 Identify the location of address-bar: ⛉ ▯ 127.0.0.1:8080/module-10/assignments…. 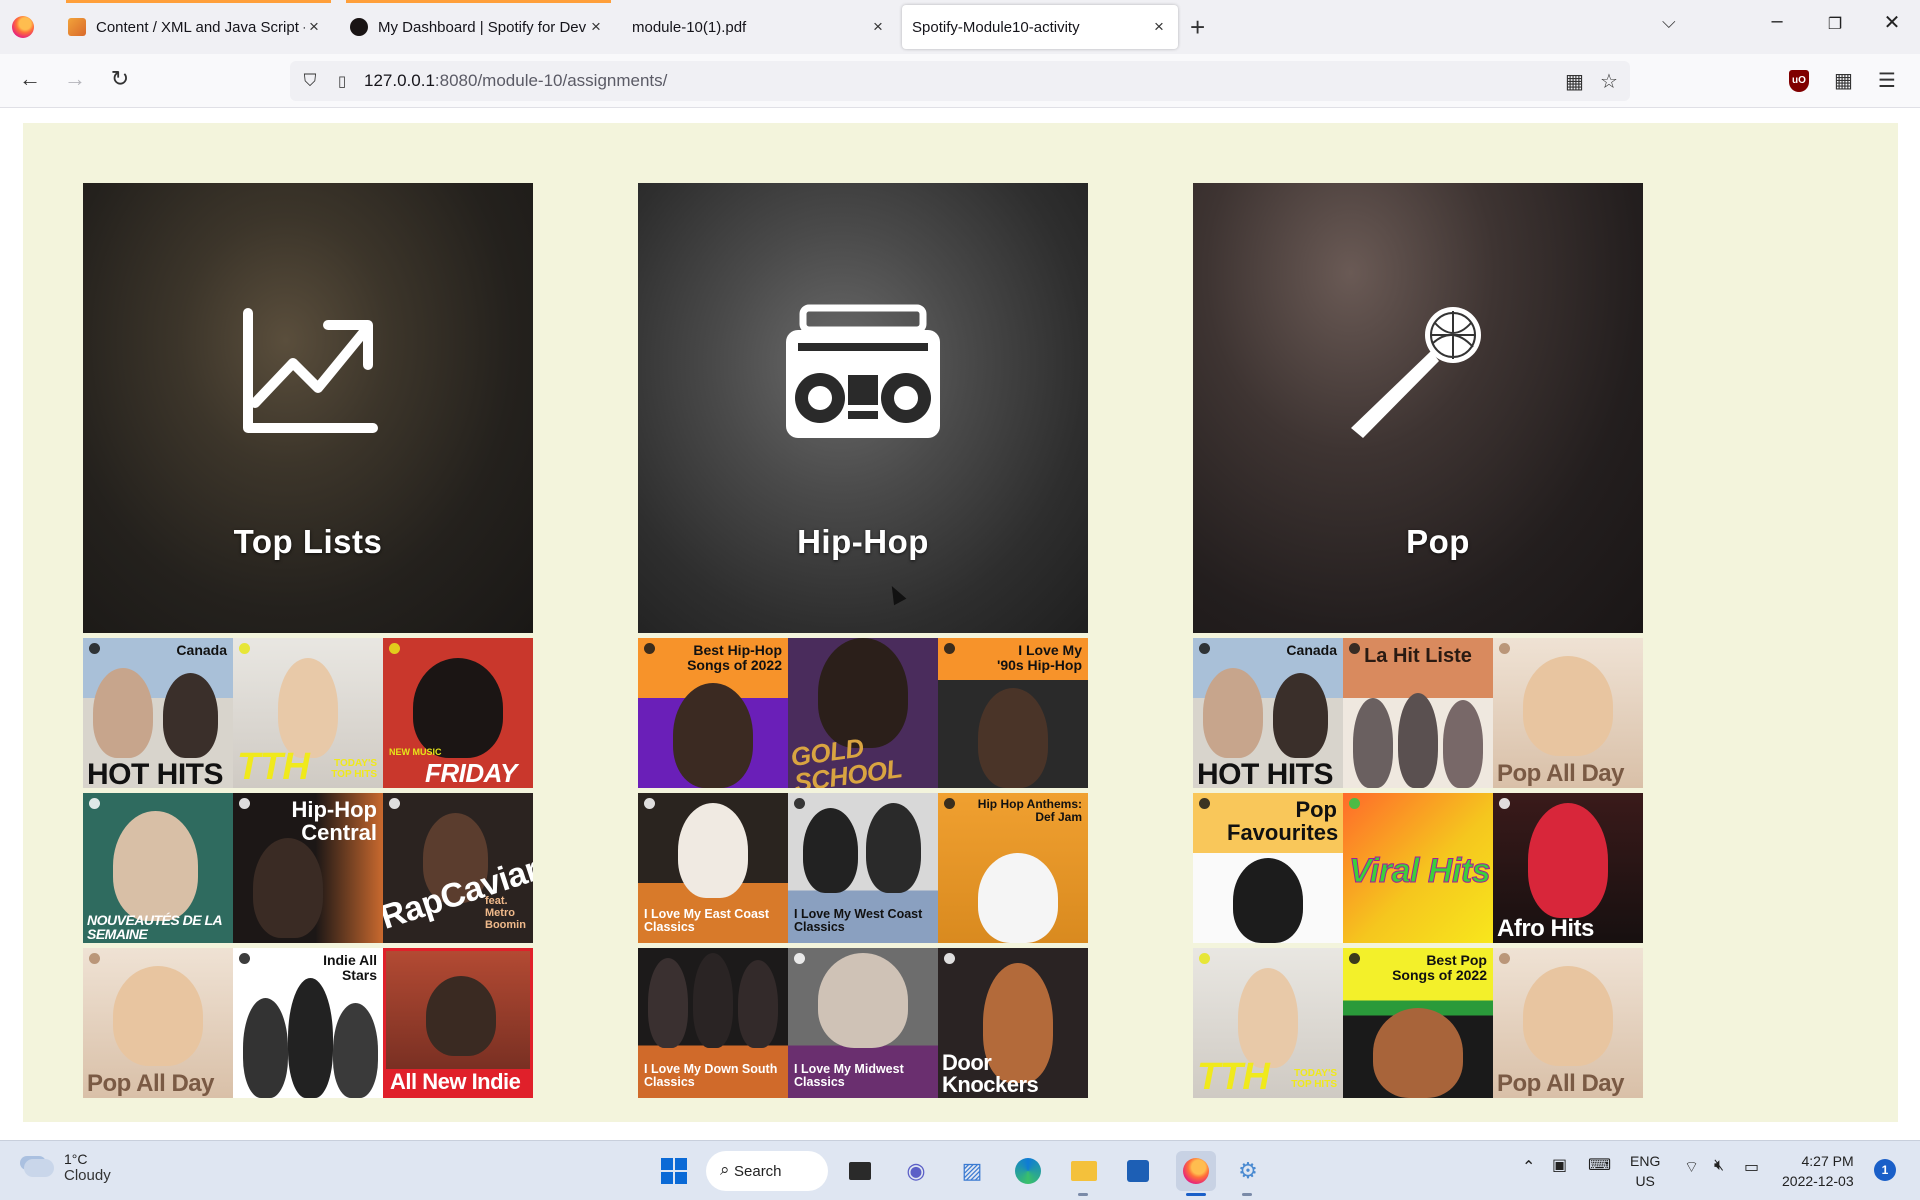
(960, 81).